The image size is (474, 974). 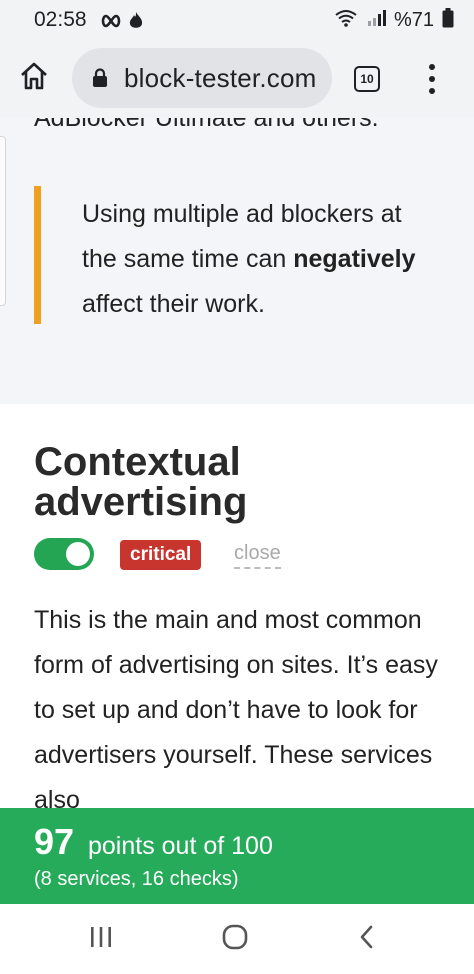 I want to click on check-toggle, so click(x=64, y=554).